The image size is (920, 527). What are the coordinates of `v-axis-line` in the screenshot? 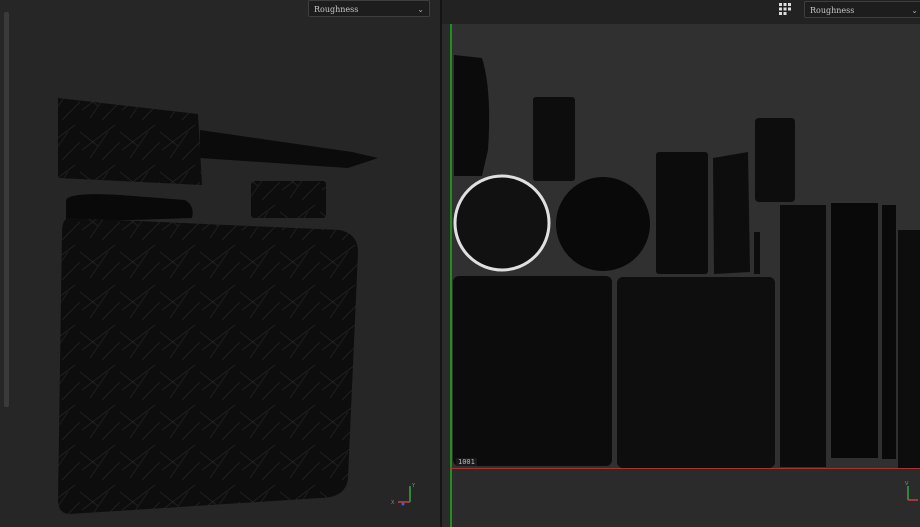 It's located at (451, 275).